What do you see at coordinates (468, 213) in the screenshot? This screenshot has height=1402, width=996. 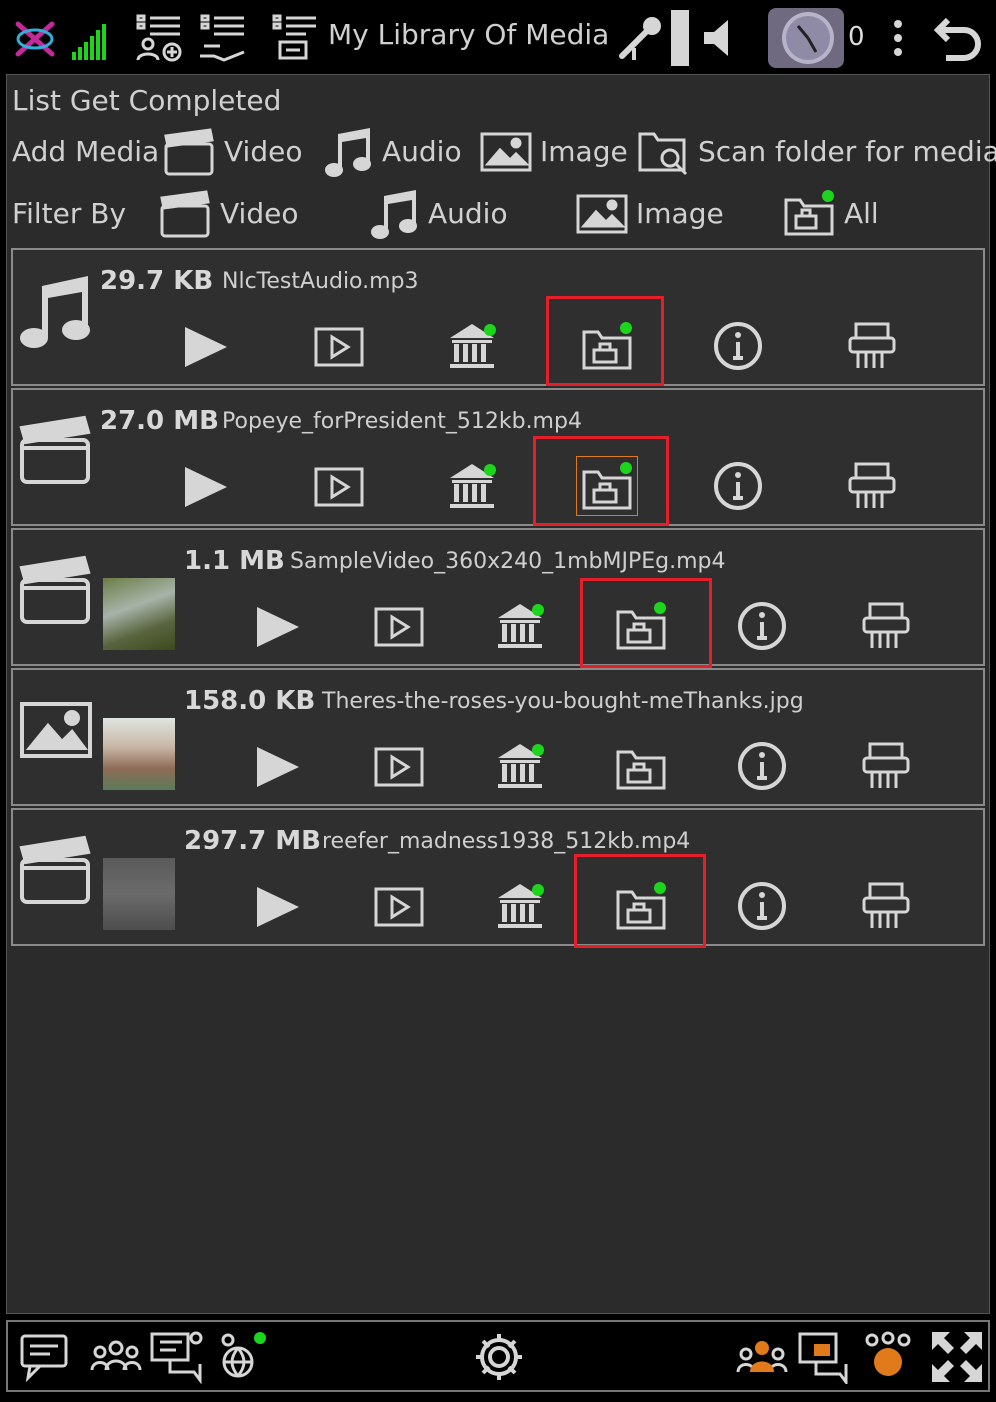 I see `filter-audio-label: Audio` at bounding box center [468, 213].